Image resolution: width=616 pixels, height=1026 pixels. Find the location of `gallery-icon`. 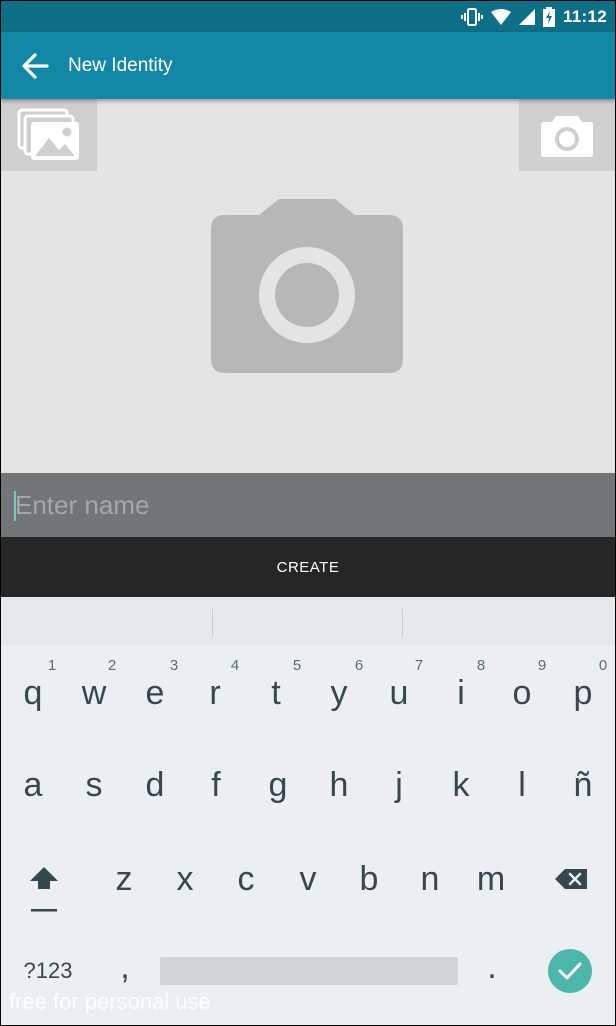

gallery-icon is located at coordinates (48, 134).